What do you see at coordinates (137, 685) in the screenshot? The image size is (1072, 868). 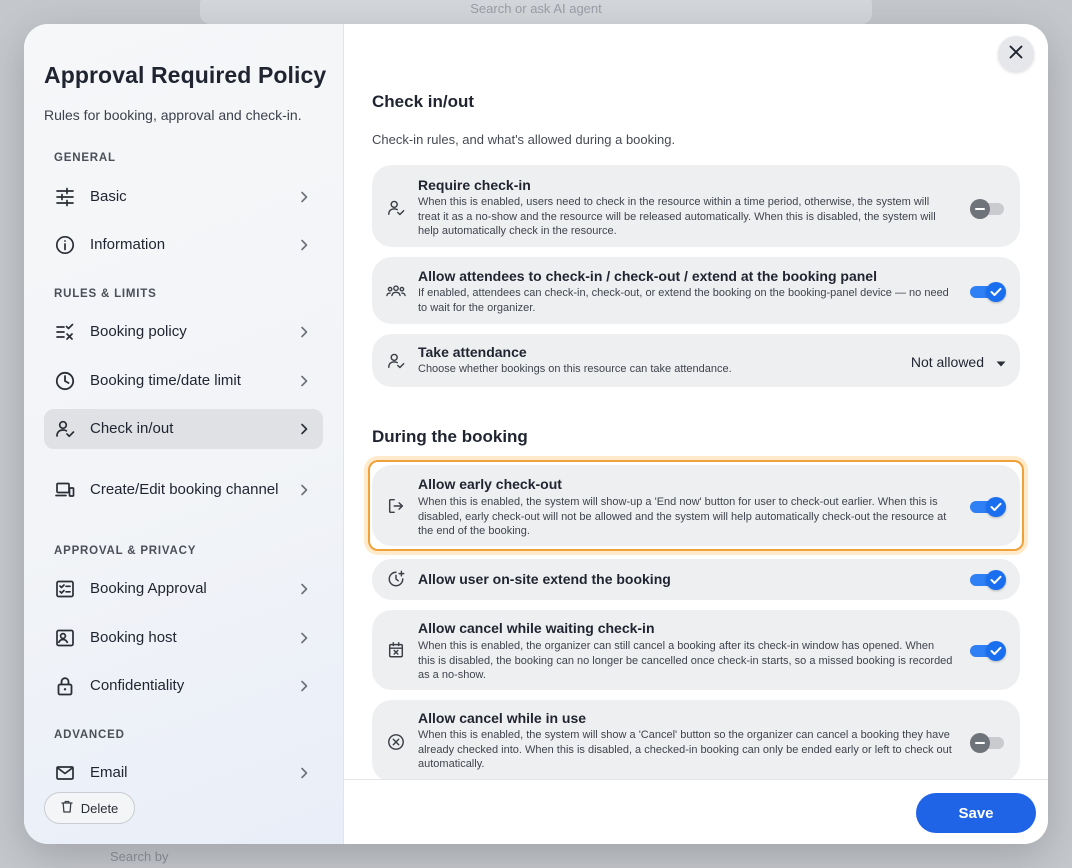 I see `sidebar-item-label: Confidentiality` at bounding box center [137, 685].